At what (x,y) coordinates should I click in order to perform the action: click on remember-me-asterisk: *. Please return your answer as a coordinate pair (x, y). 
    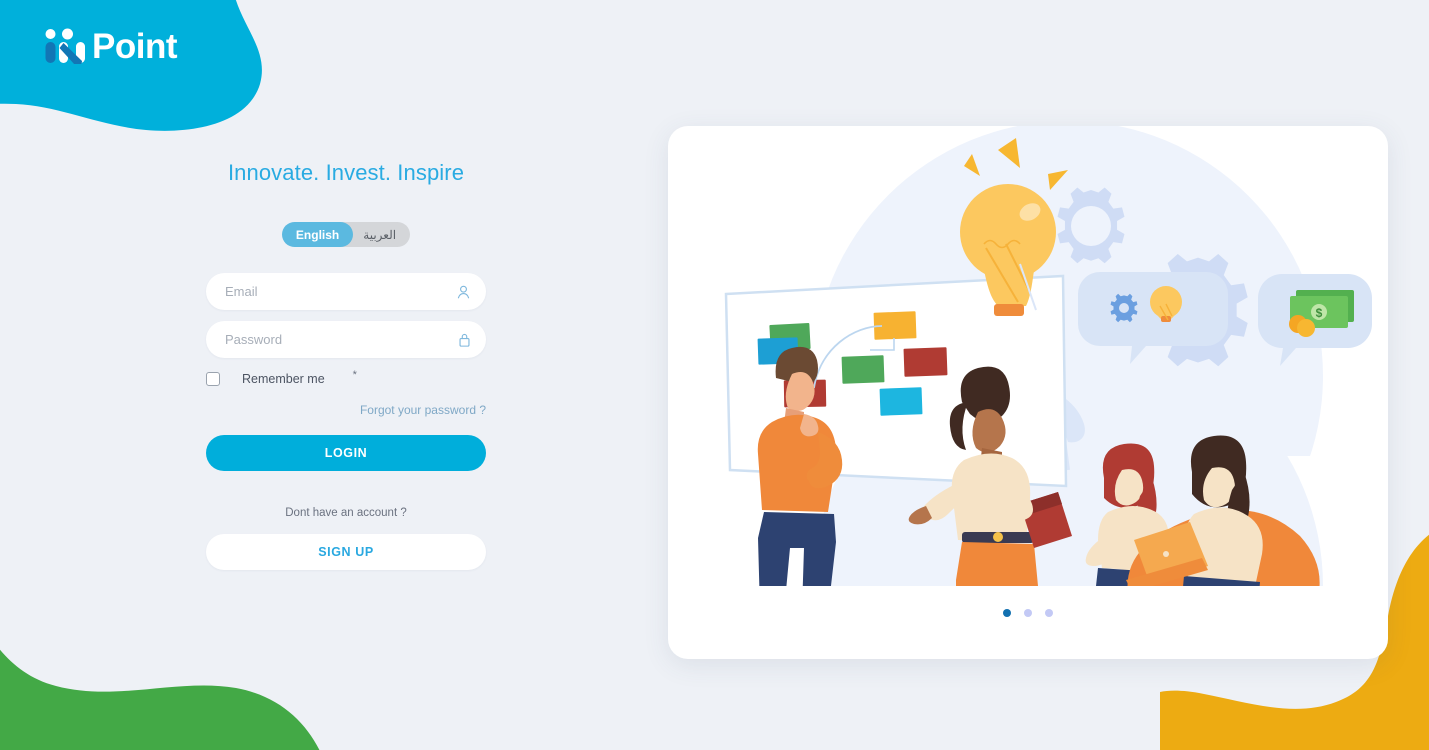
    Looking at the image, I should click on (354, 375).